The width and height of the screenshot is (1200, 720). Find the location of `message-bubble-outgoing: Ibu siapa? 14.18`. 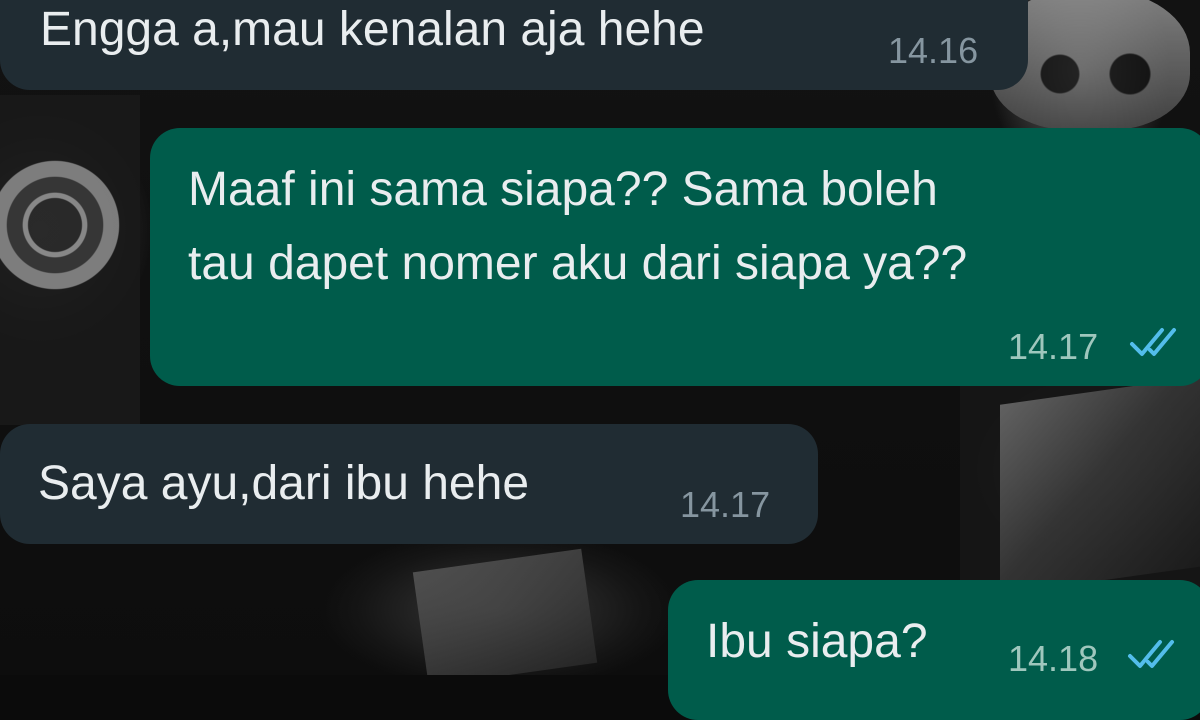

message-bubble-outgoing: Ibu siapa? 14.18 is located at coordinates (934, 650).